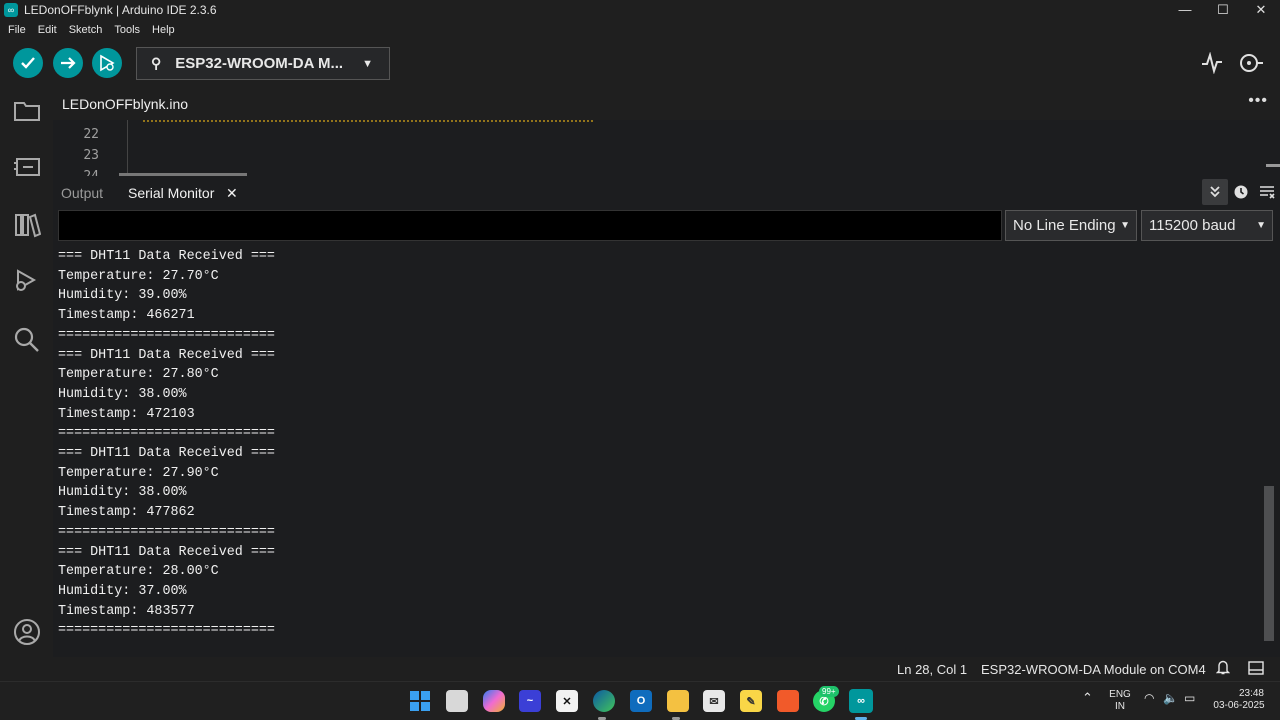 The width and height of the screenshot is (1280, 720). I want to click on panel-tab-bar: Output Serial Monitor ✕, so click(666, 192).